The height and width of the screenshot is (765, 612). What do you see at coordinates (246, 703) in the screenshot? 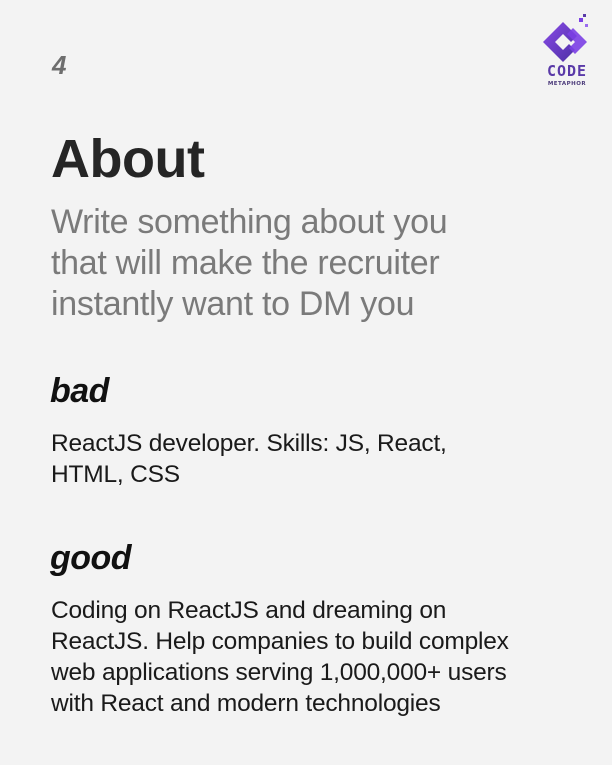
I see `good-example-line: with React and modern technologies` at bounding box center [246, 703].